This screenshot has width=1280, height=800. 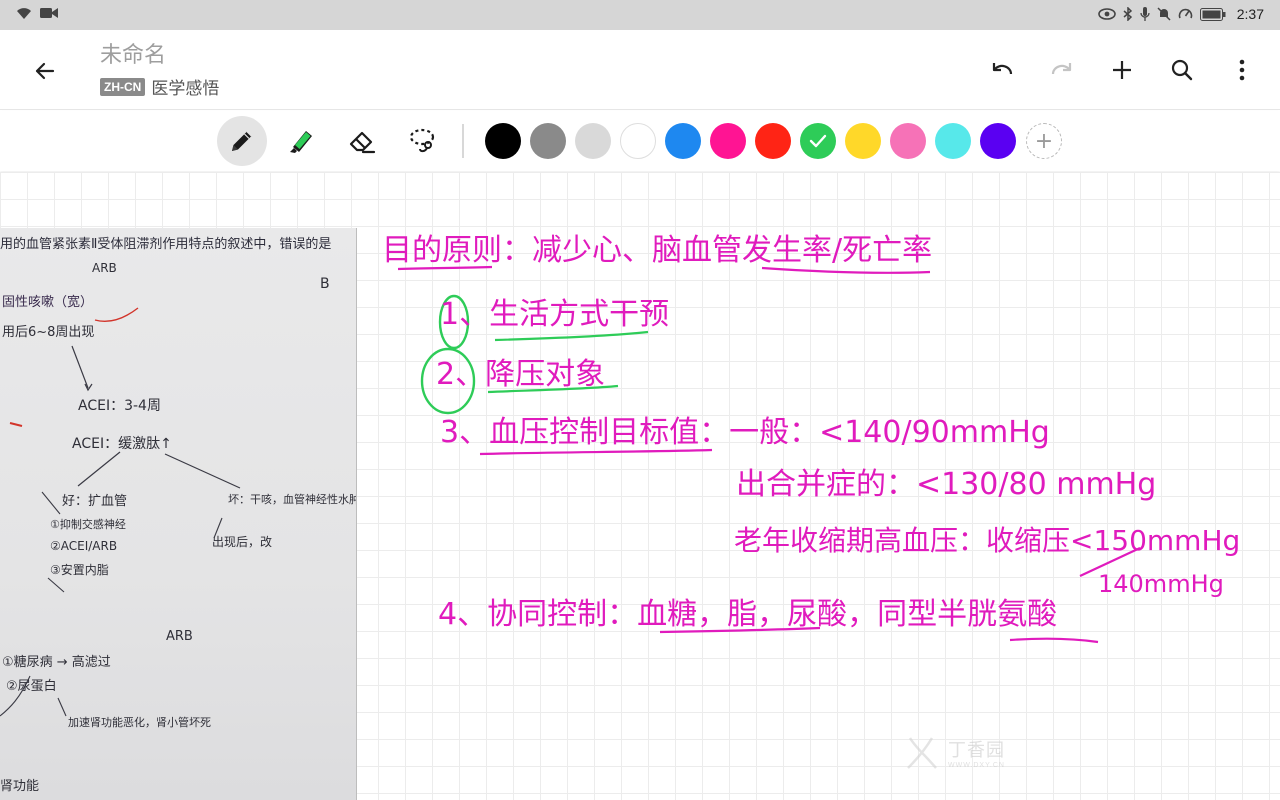 I want to click on wifi-icon, so click(x=24, y=13).